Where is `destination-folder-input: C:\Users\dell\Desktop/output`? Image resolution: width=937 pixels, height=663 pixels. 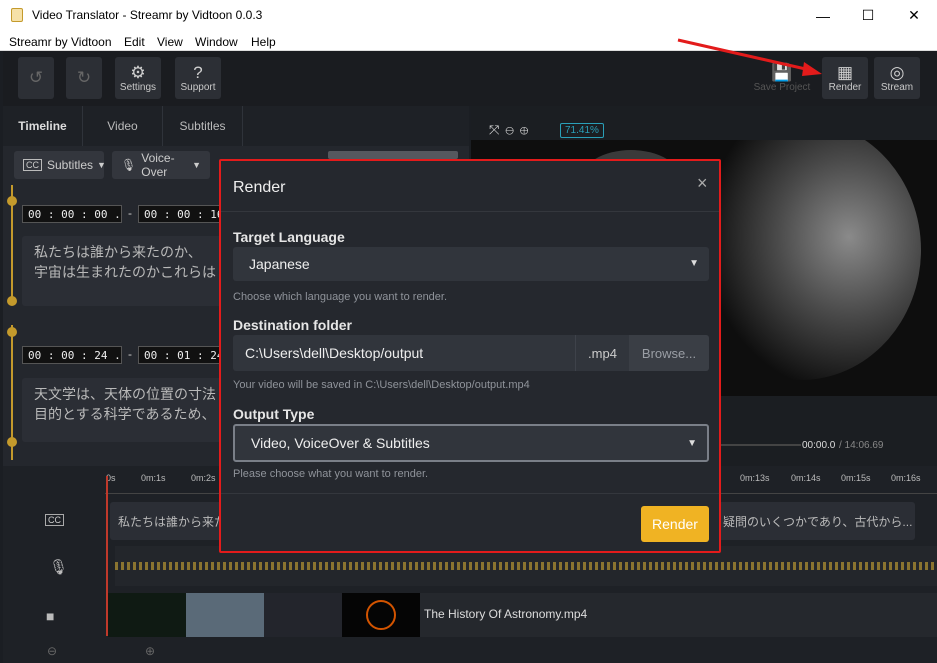 destination-folder-input: C:\Users\dell\Desktop/output is located at coordinates (334, 353).